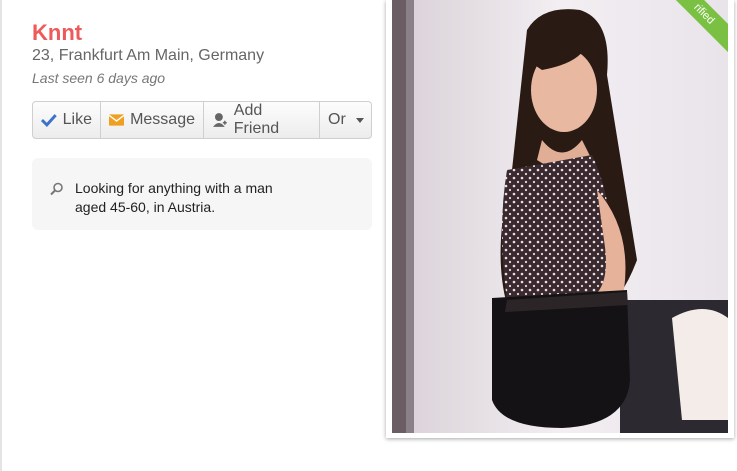 This screenshot has height=471, width=737. I want to click on add-friend-label: Add Friend, so click(256, 119).